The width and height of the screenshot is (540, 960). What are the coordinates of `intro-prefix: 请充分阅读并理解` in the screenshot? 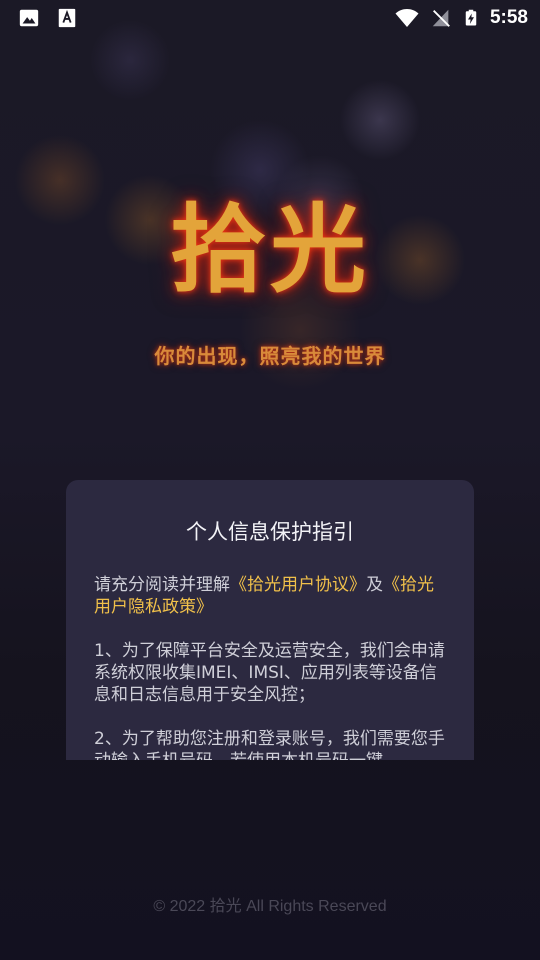 It's located at (162, 585).